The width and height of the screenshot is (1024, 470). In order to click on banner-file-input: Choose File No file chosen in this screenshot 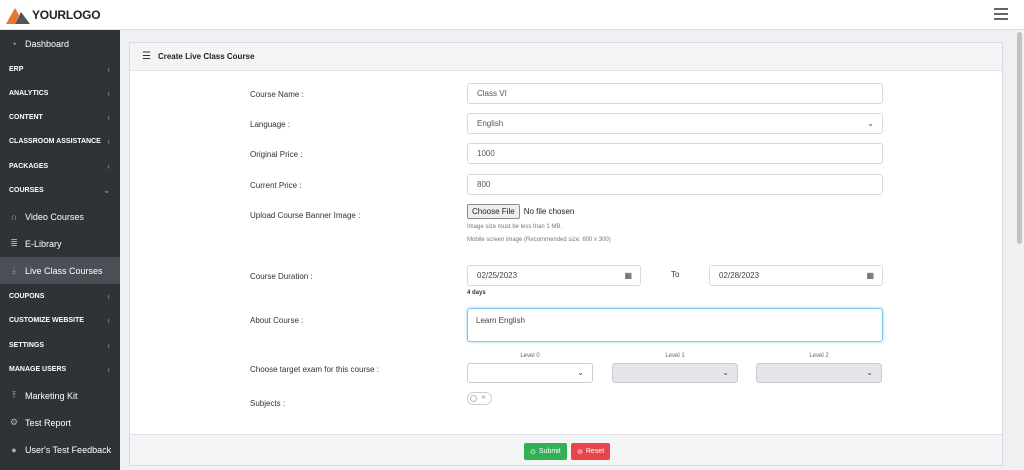, I will do `click(520, 211)`.